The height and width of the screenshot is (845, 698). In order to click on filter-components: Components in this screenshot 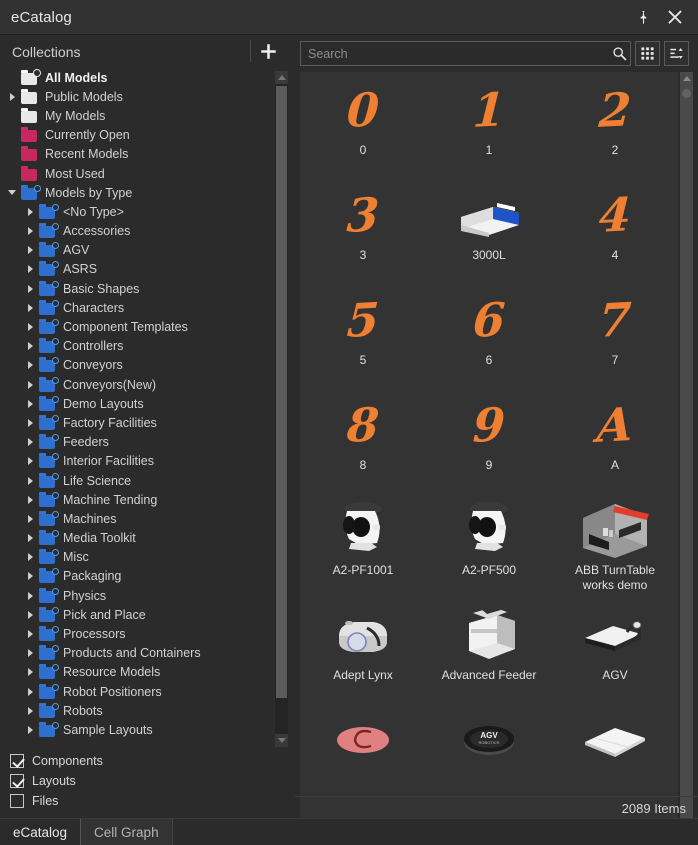, I will do `click(56, 761)`.